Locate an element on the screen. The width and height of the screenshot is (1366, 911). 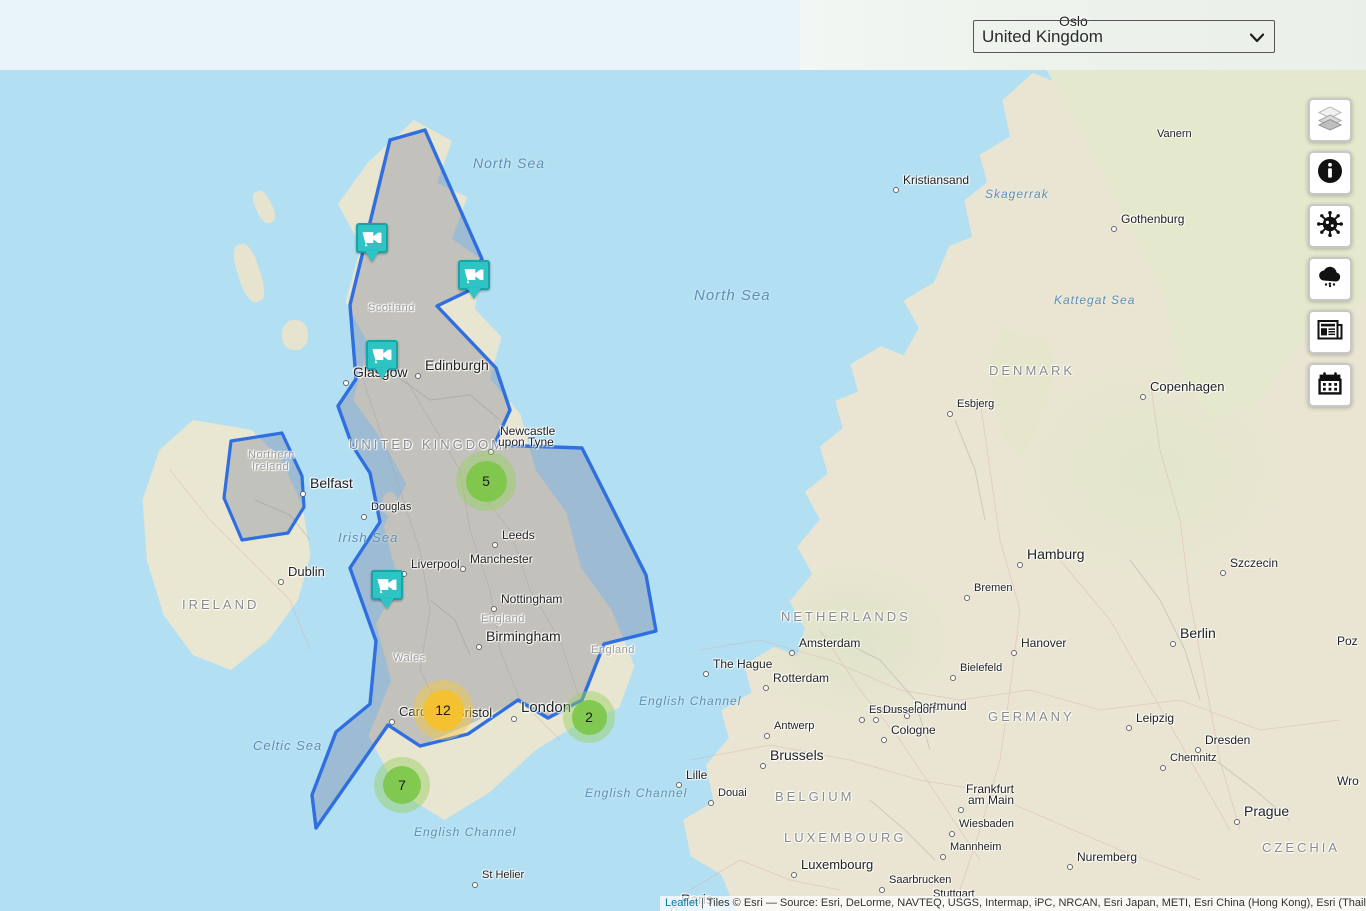
layers-icon is located at coordinates (1330, 120).